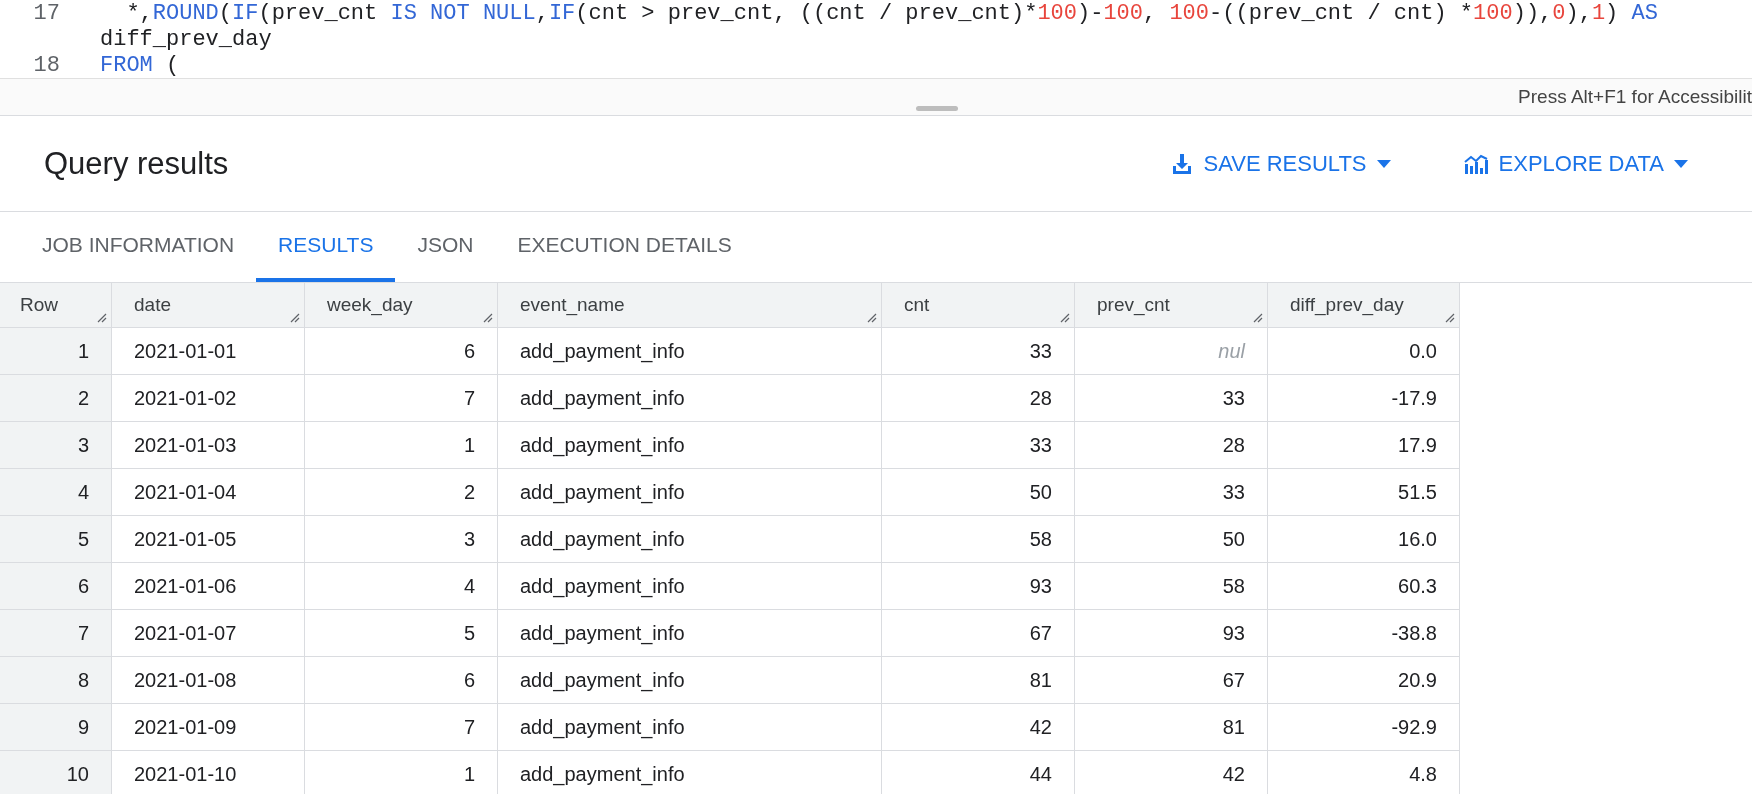 The image size is (1752, 794). I want to click on accessibility-hint: Press Alt+F1 for Accessibilit, so click(1635, 97).